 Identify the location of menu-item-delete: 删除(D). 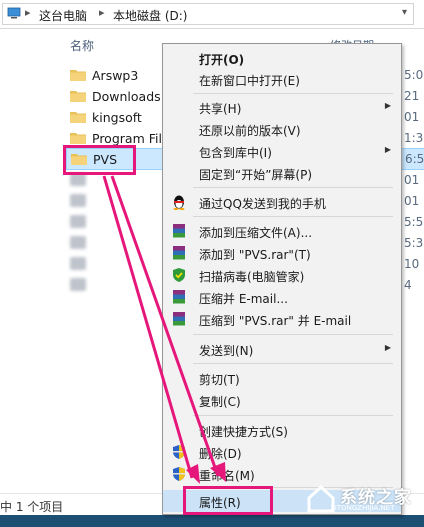
(282, 452).